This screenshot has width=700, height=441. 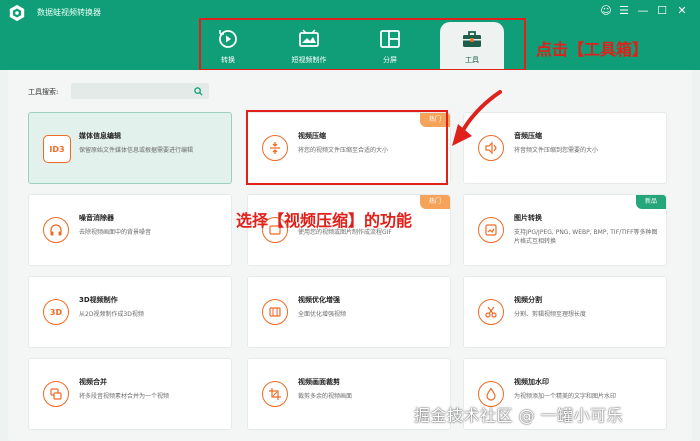 I want to click on new-badge: 新品, so click(x=651, y=202).